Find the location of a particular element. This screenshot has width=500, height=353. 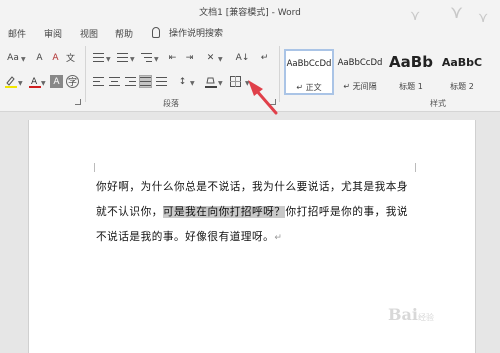

decrease-indent-icon: ⇤ is located at coordinates (172, 57).